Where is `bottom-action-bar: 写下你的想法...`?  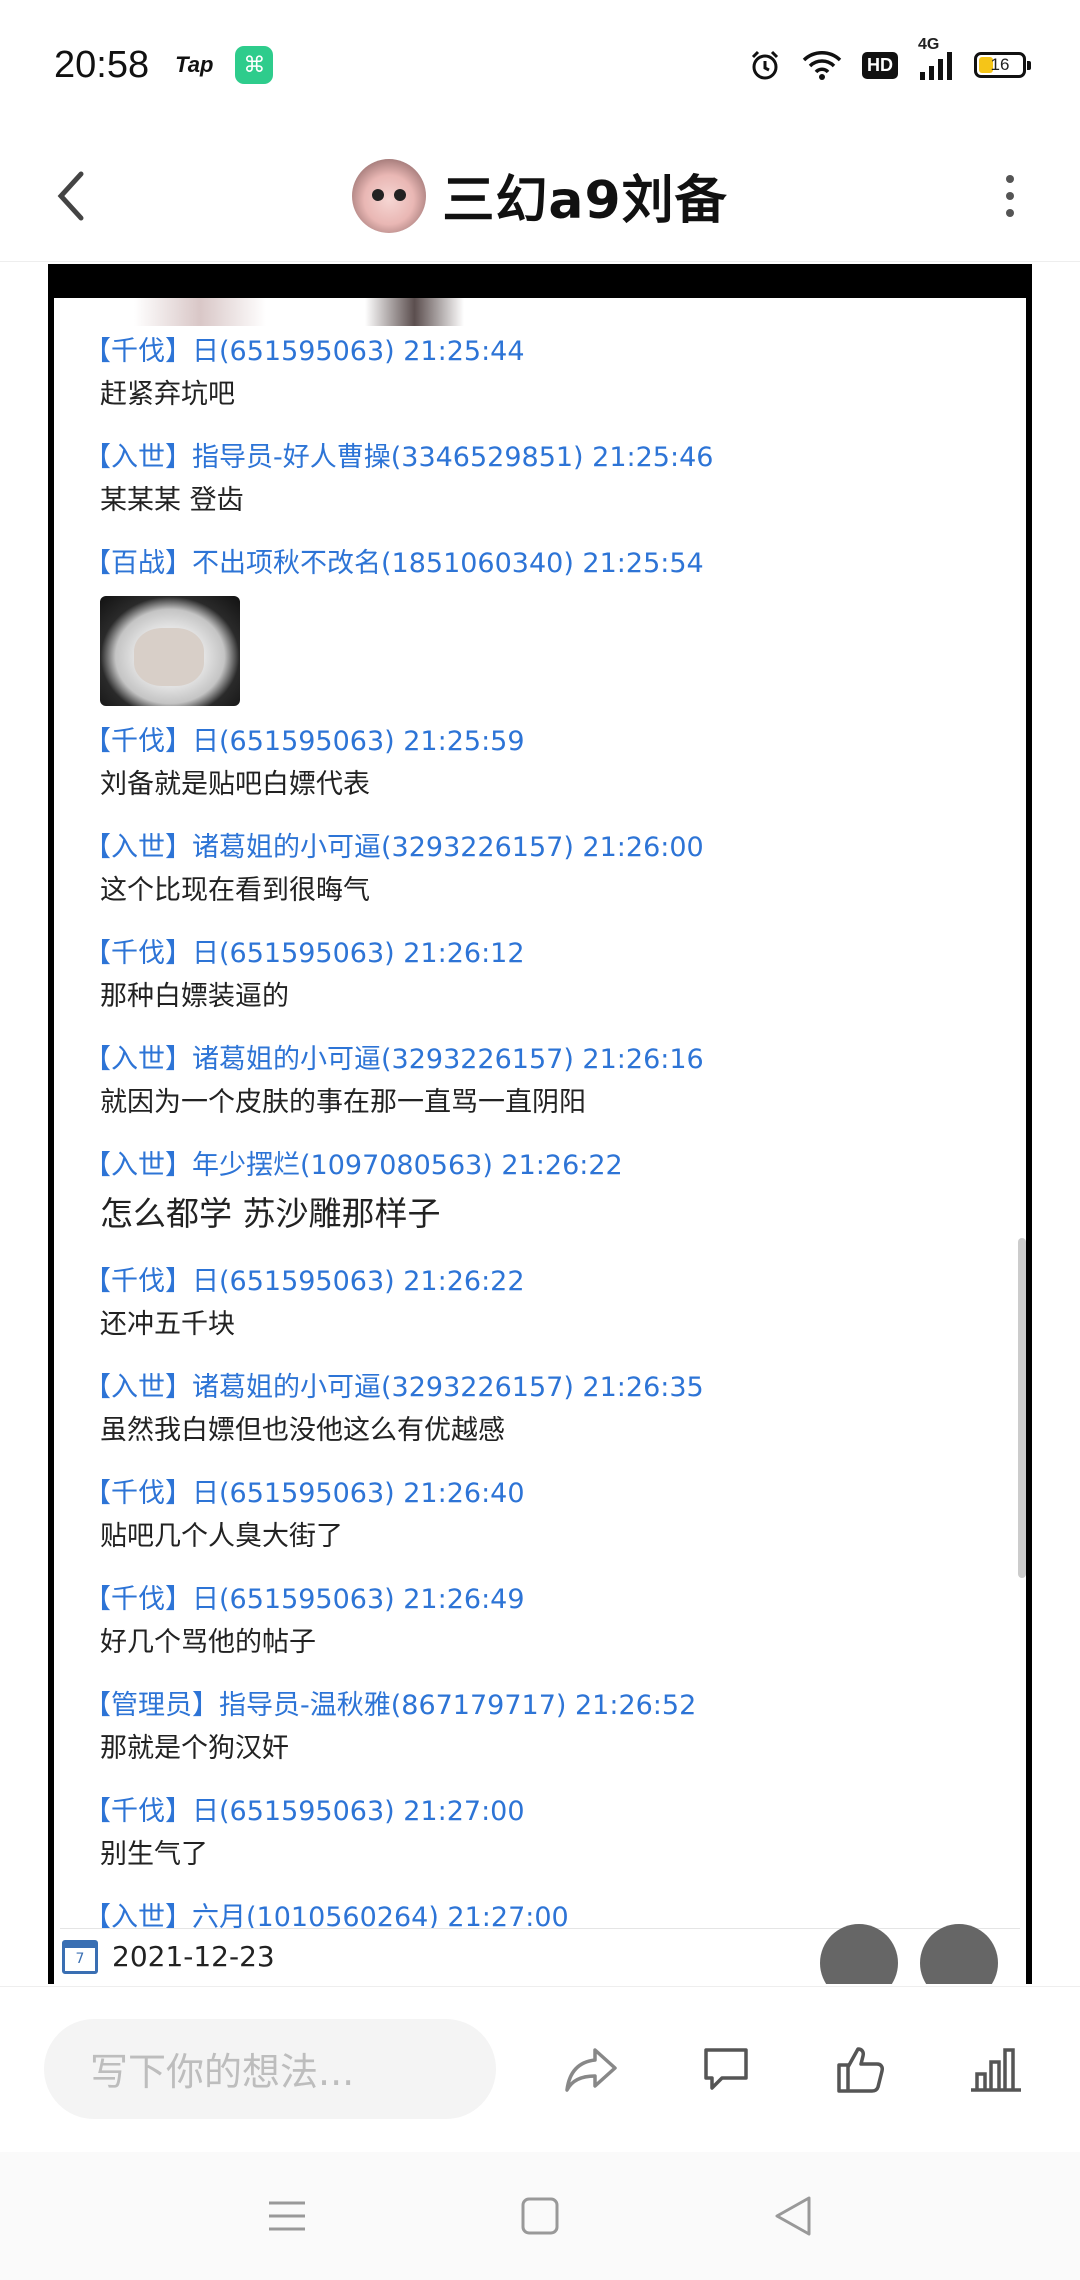 bottom-action-bar: 写下你的想法... is located at coordinates (540, 2068).